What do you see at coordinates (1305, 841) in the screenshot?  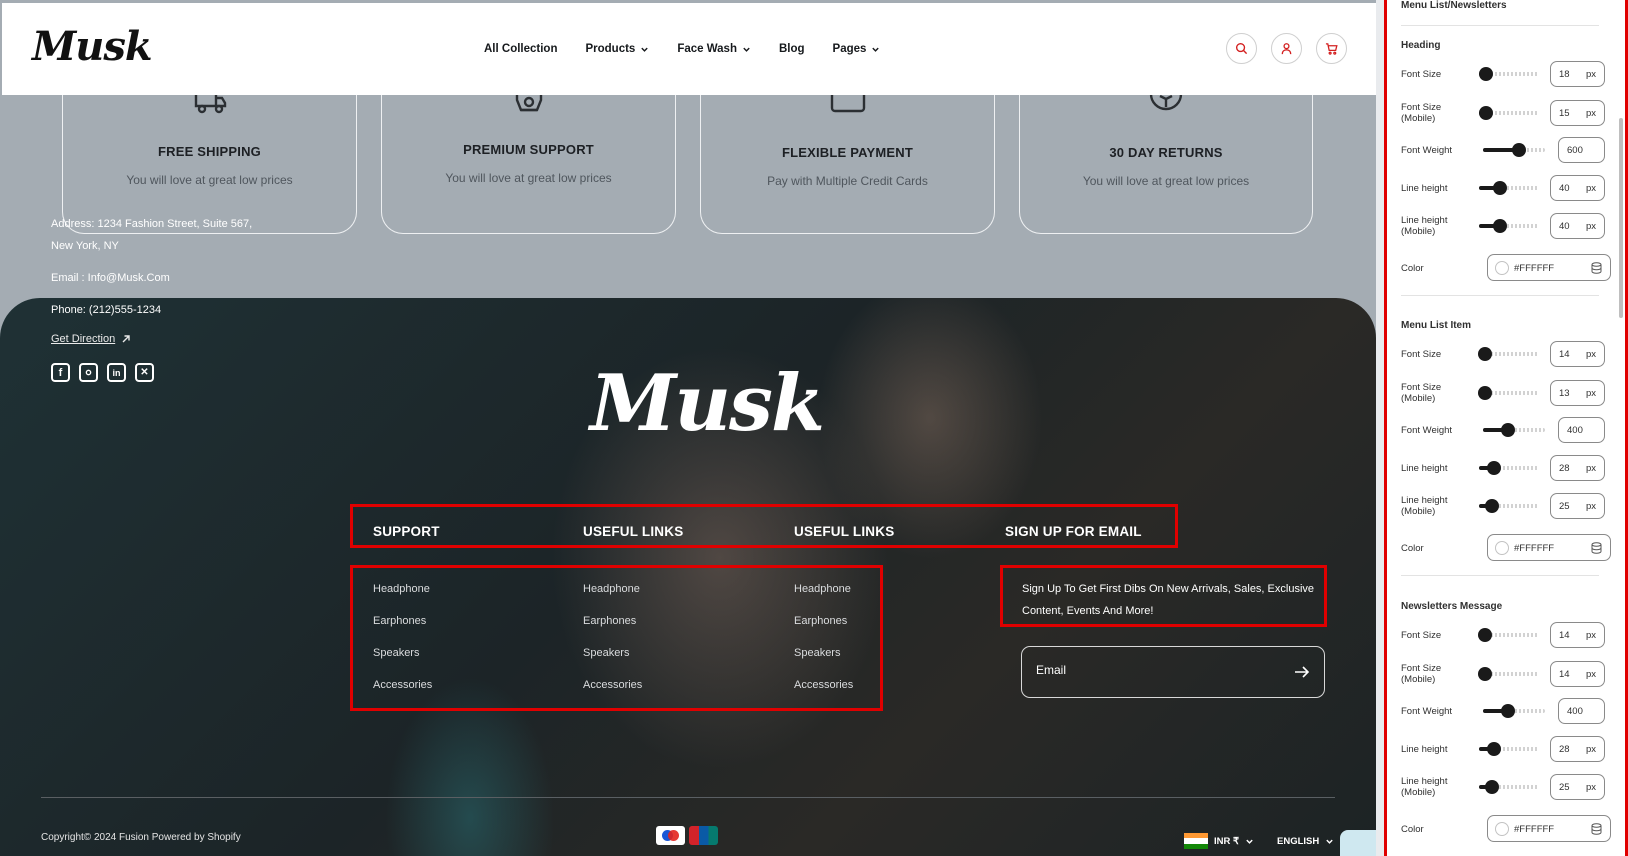 I see `language-selector: ENGLISH` at bounding box center [1305, 841].